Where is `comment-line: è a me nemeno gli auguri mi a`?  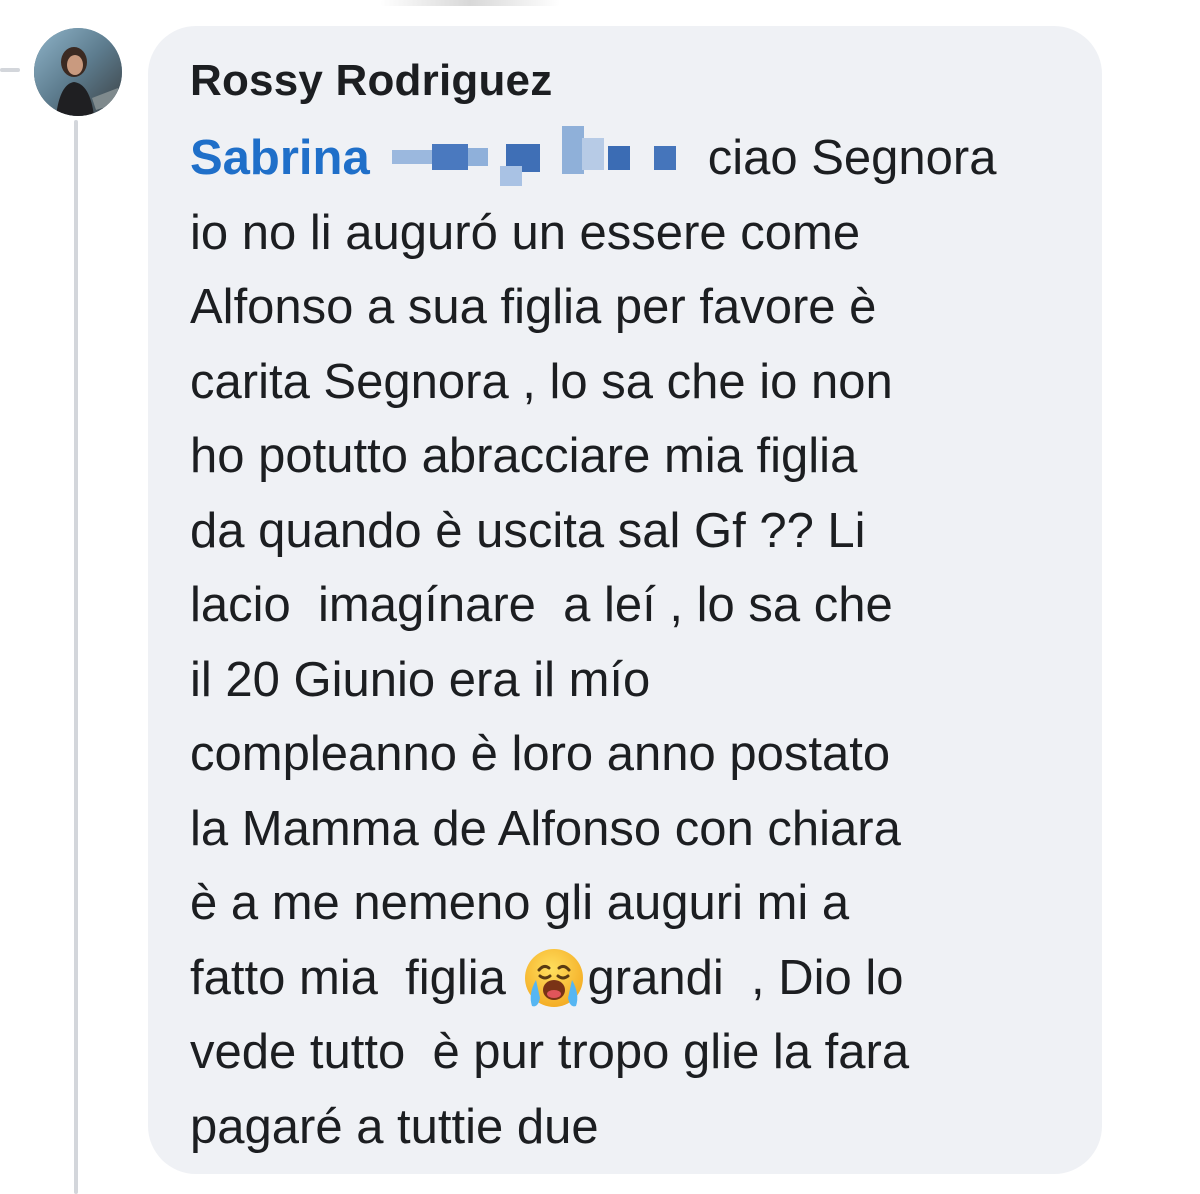 comment-line: è a me nemeno gli auguri mi a is located at coordinates (520, 903).